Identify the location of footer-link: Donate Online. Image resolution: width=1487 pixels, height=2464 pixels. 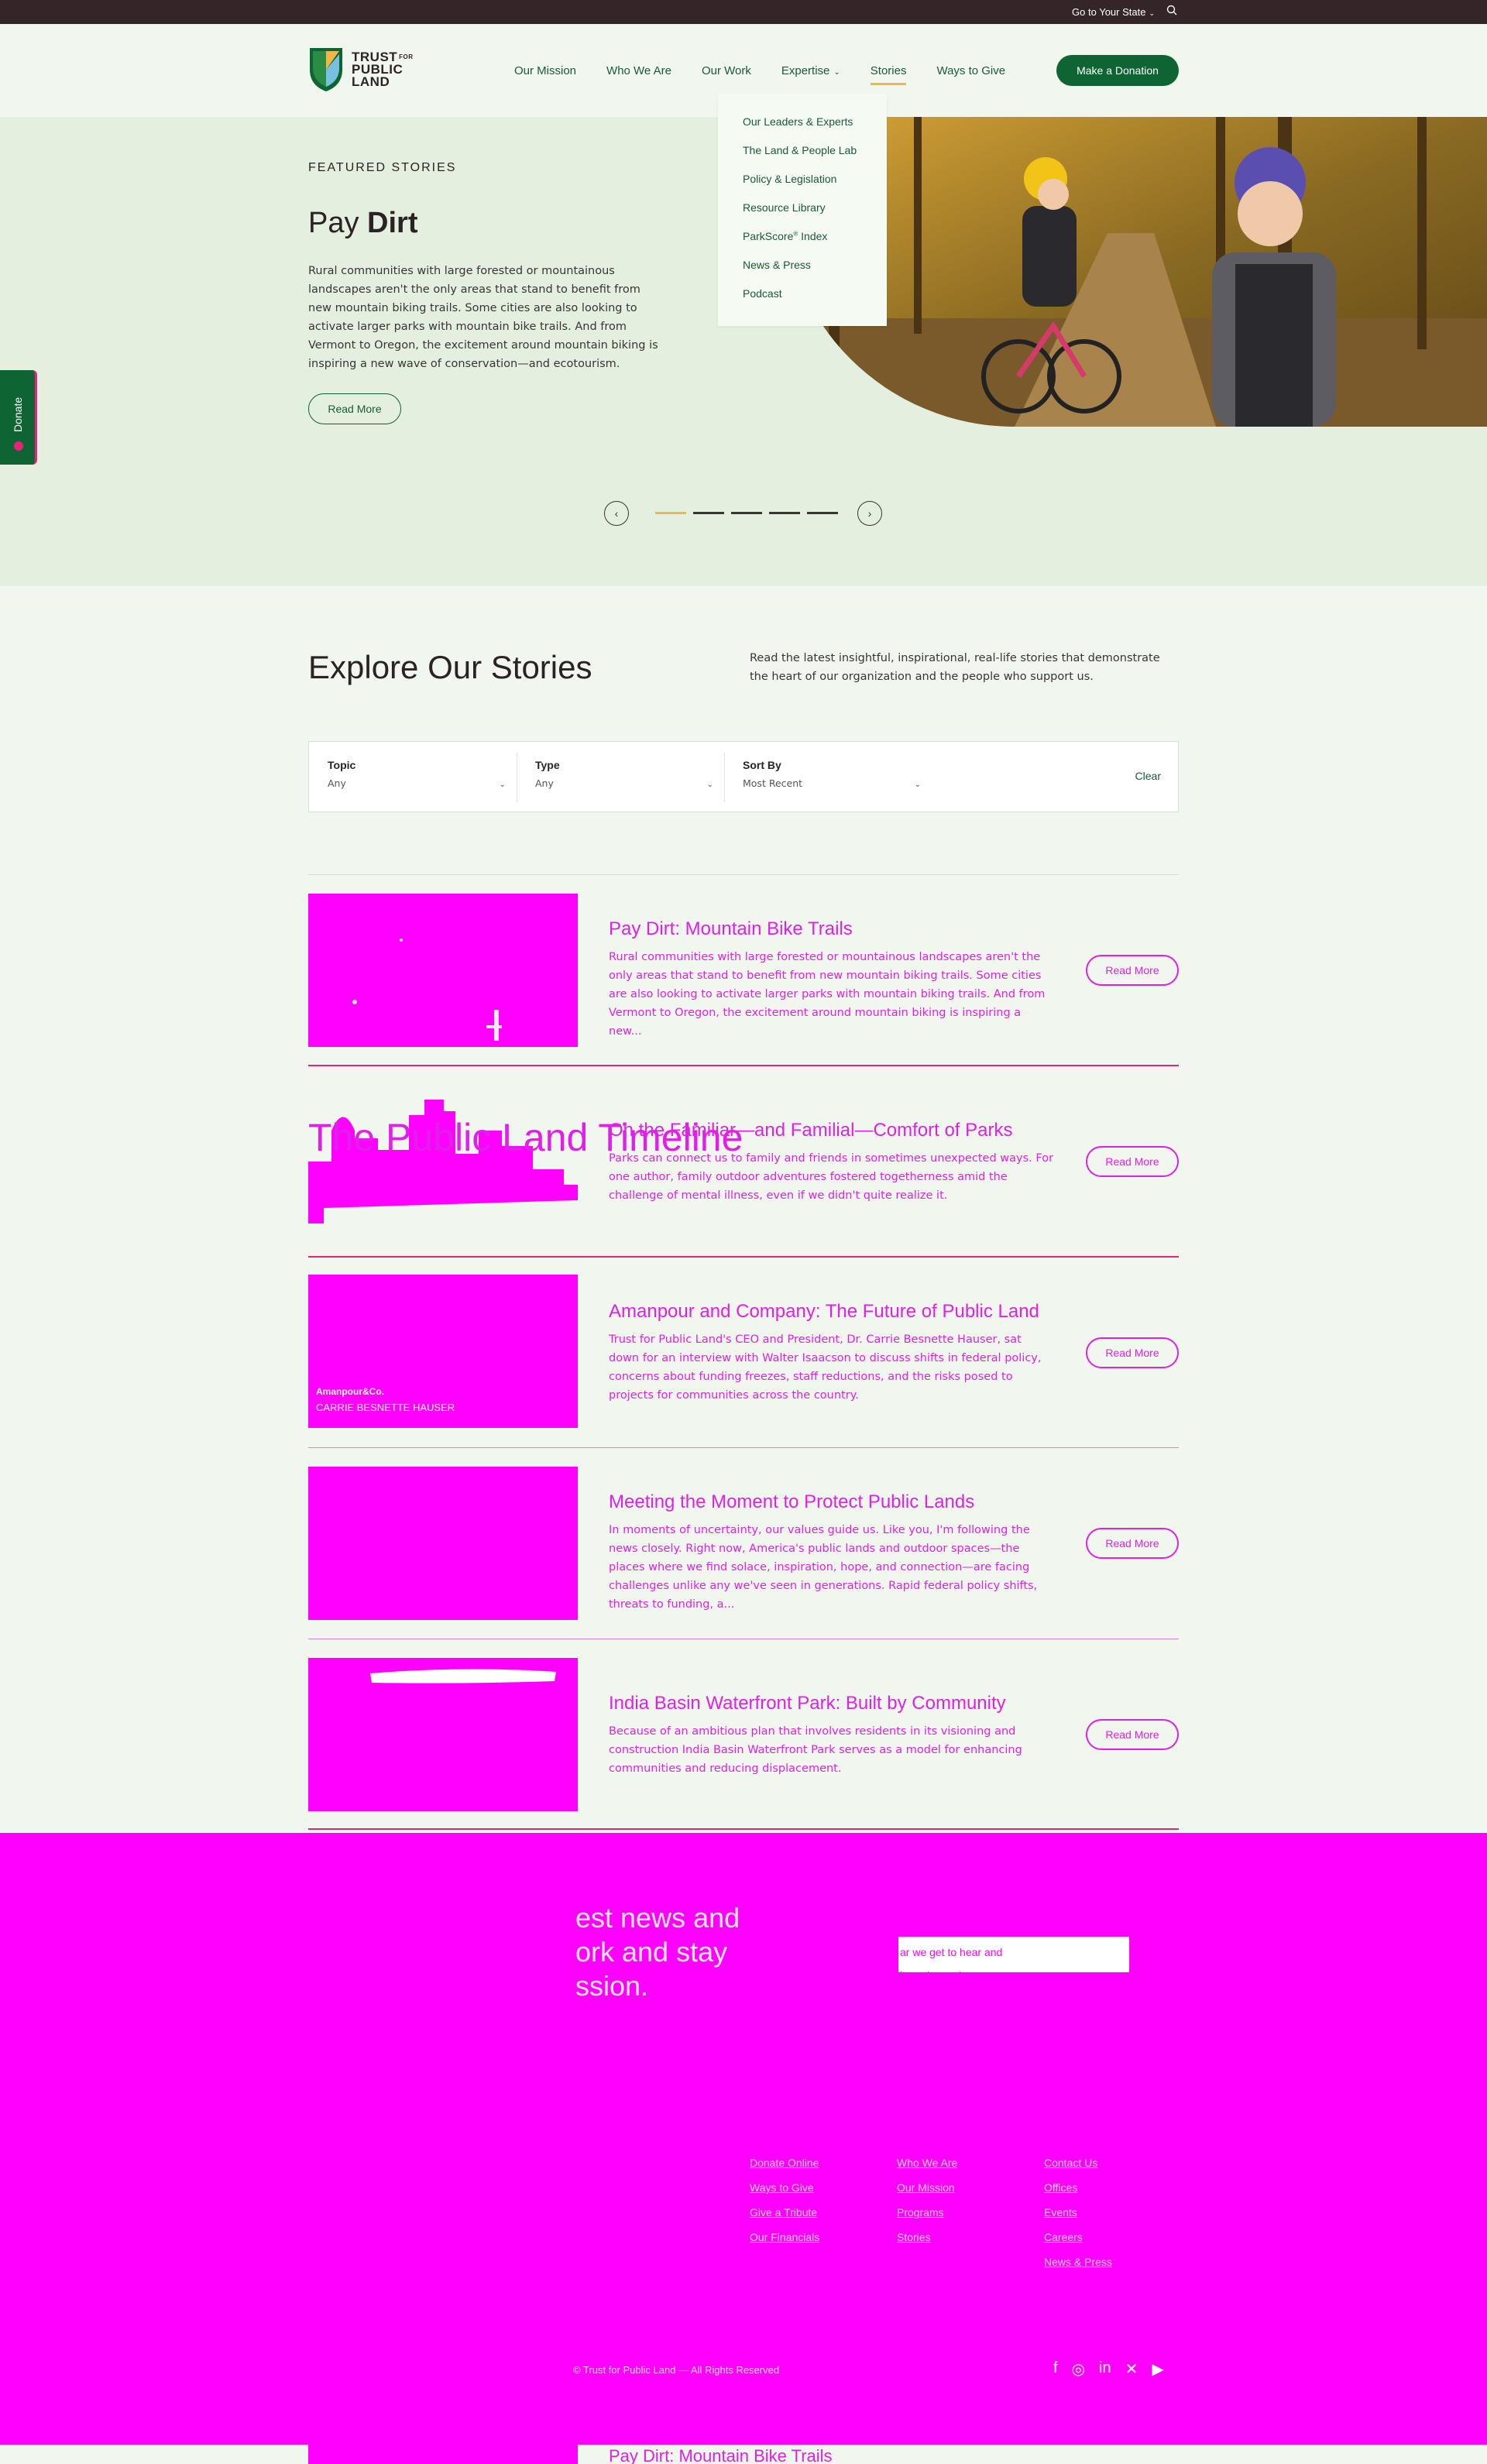
(785, 2162).